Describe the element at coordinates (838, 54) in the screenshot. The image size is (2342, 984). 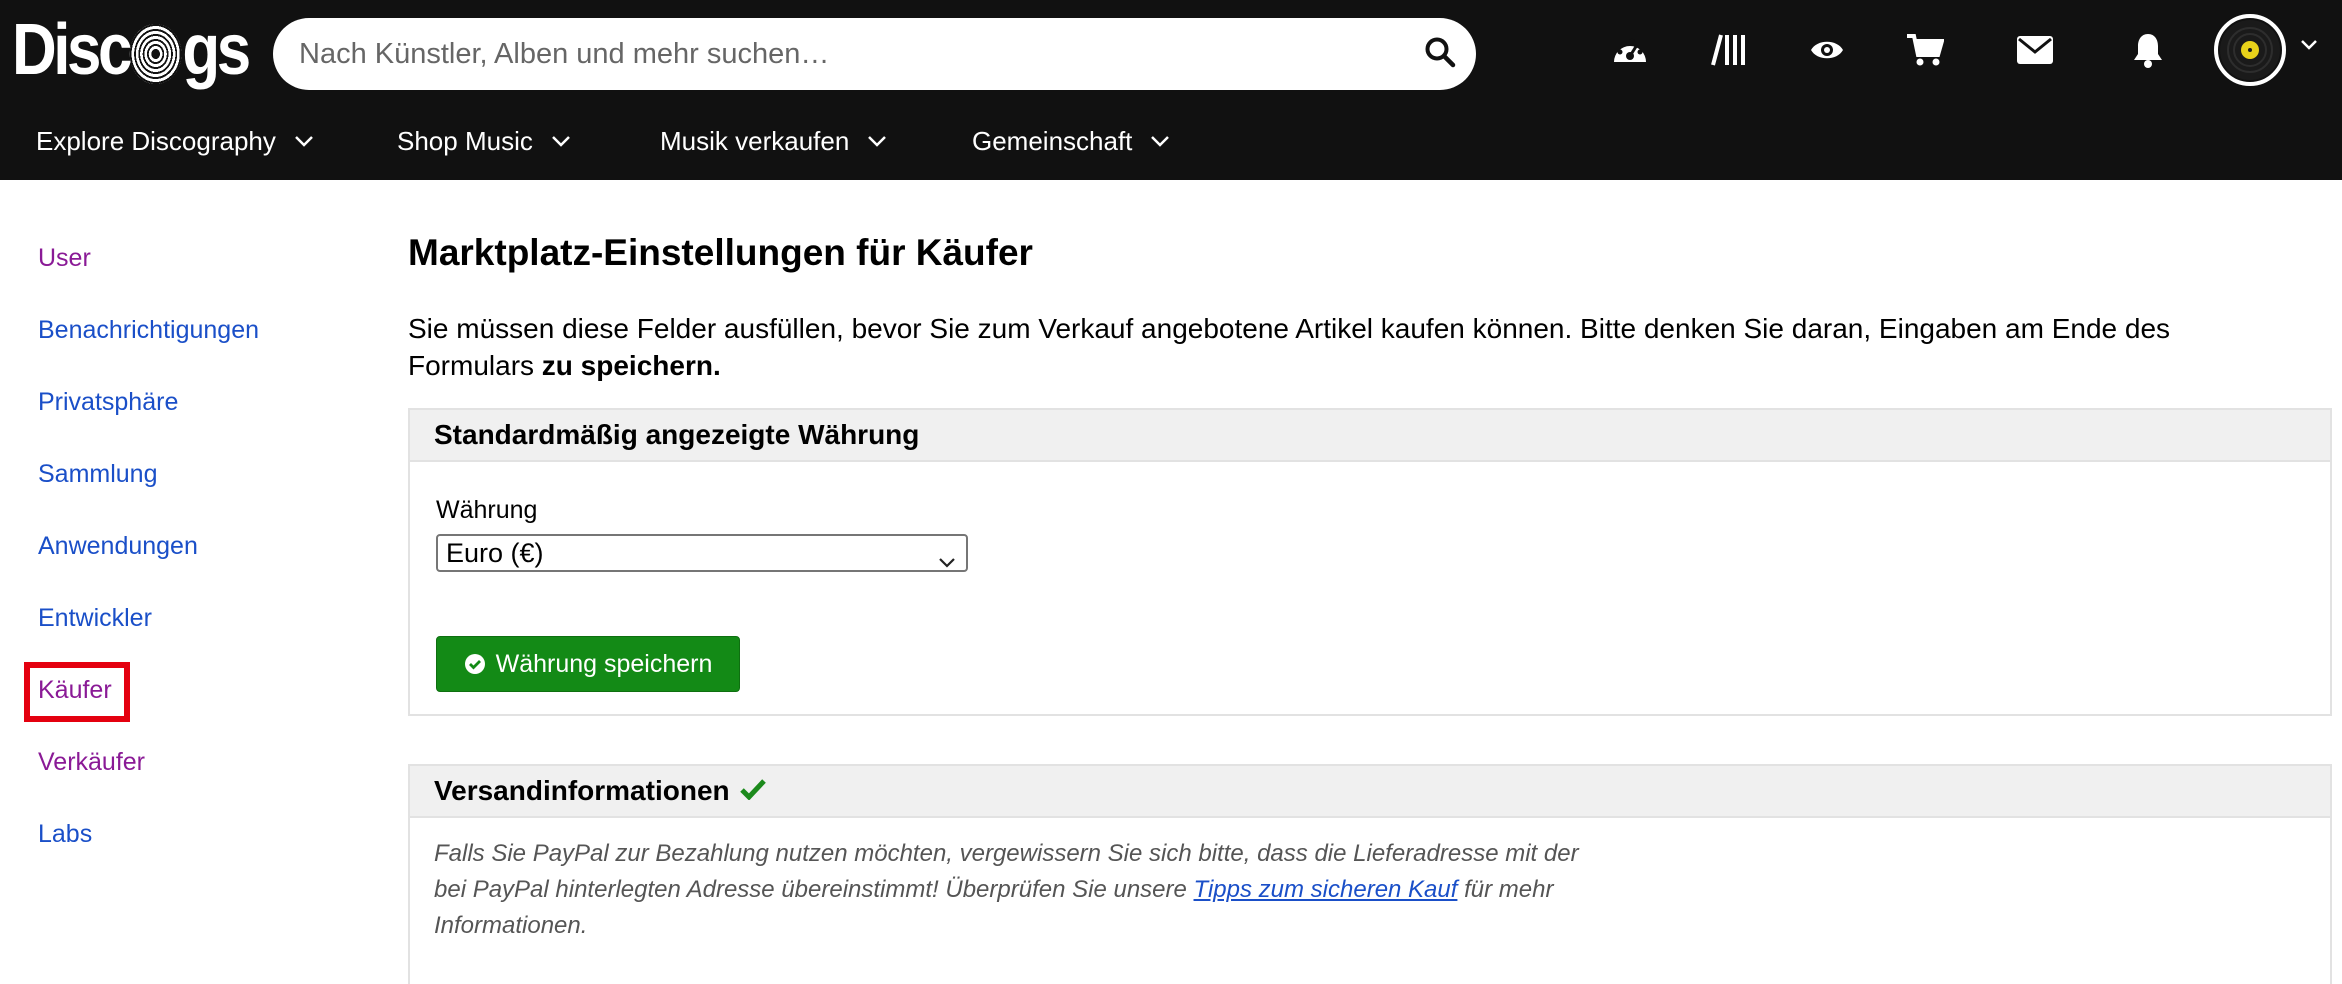
I see `search-input` at that location.